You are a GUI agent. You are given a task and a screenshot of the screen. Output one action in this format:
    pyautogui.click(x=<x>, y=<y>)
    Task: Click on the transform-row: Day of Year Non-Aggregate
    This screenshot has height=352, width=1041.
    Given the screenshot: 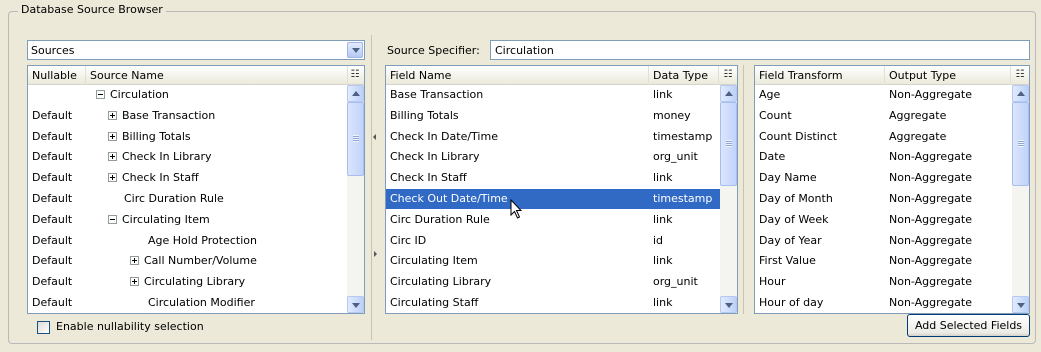 What is the action you would take?
    pyautogui.click(x=884, y=241)
    